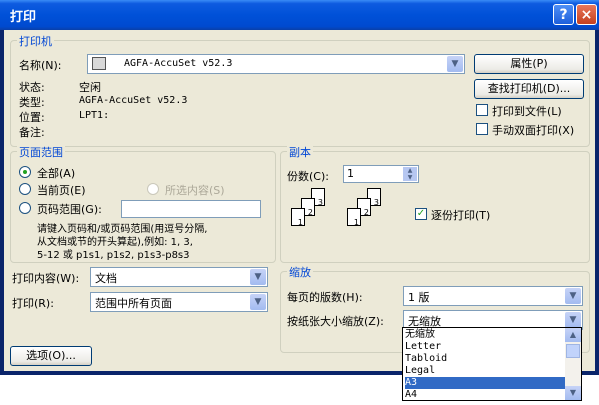 This screenshot has height=405, width=599. Describe the element at coordinates (195, 190) in the screenshot. I see `selection-label: 所选内容(S)` at that location.